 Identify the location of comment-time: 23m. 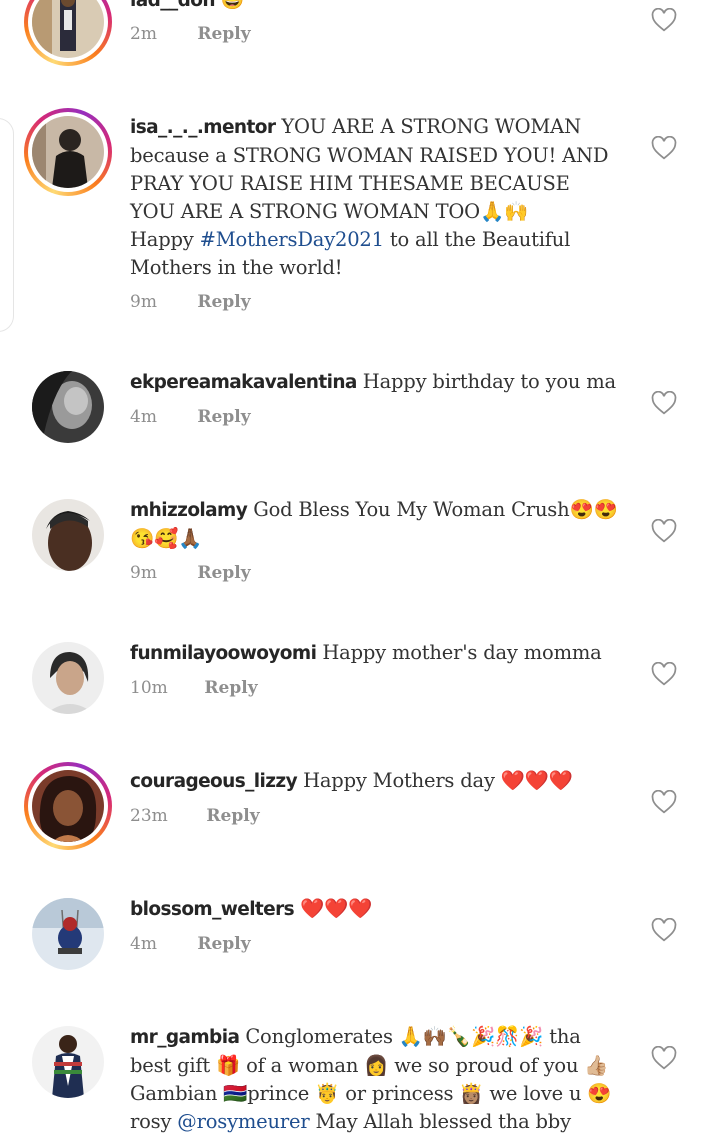
(149, 816).